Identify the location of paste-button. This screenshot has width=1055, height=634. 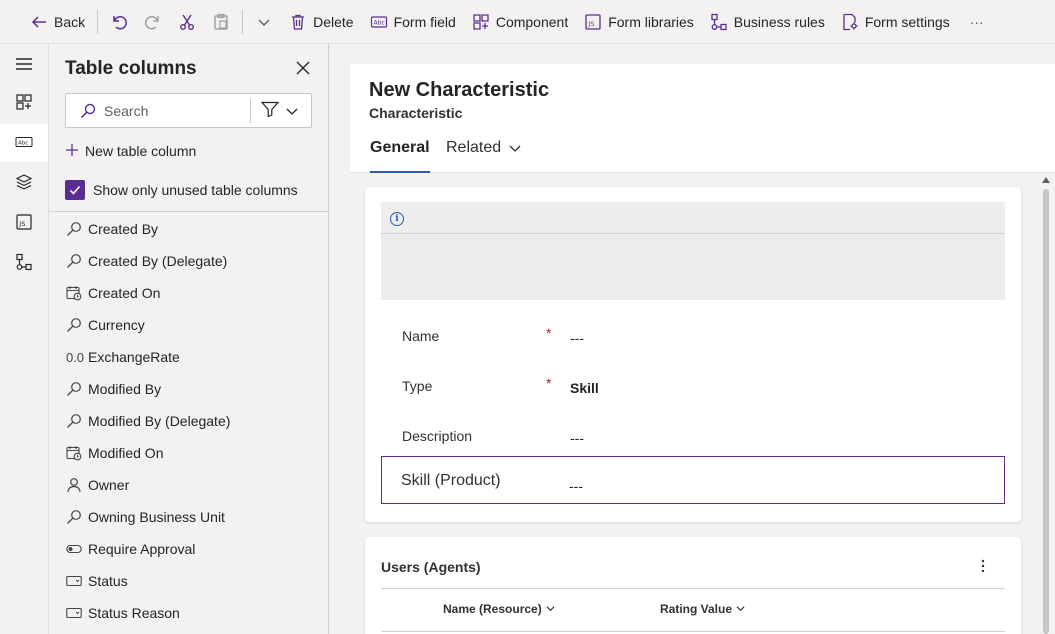
(221, 22).